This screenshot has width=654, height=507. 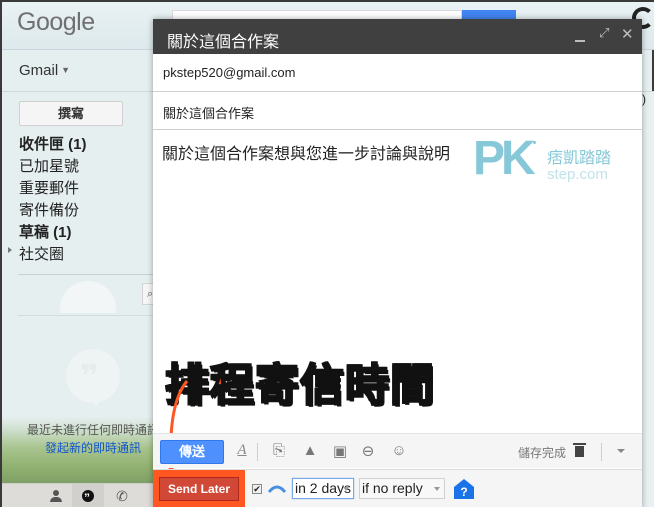 I want to click on to-field: pkstep520@gmail.com, so click(x=229, y=72).